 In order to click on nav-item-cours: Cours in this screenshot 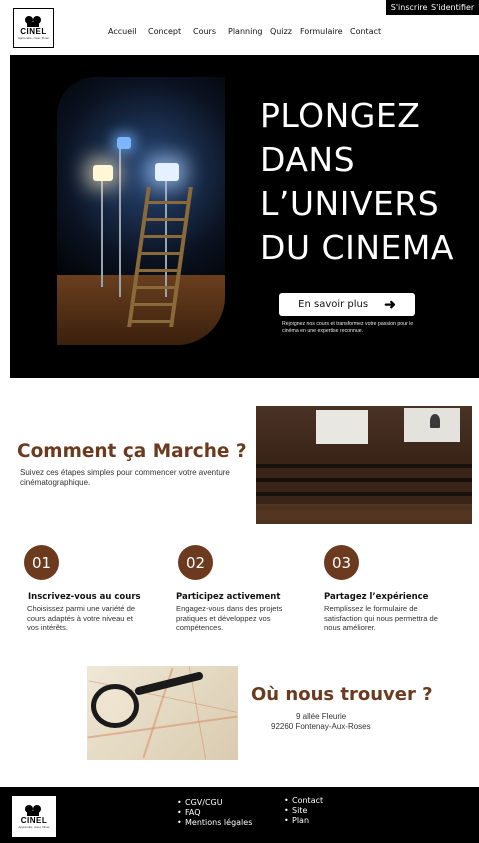, I will do `click(204, 31)`.